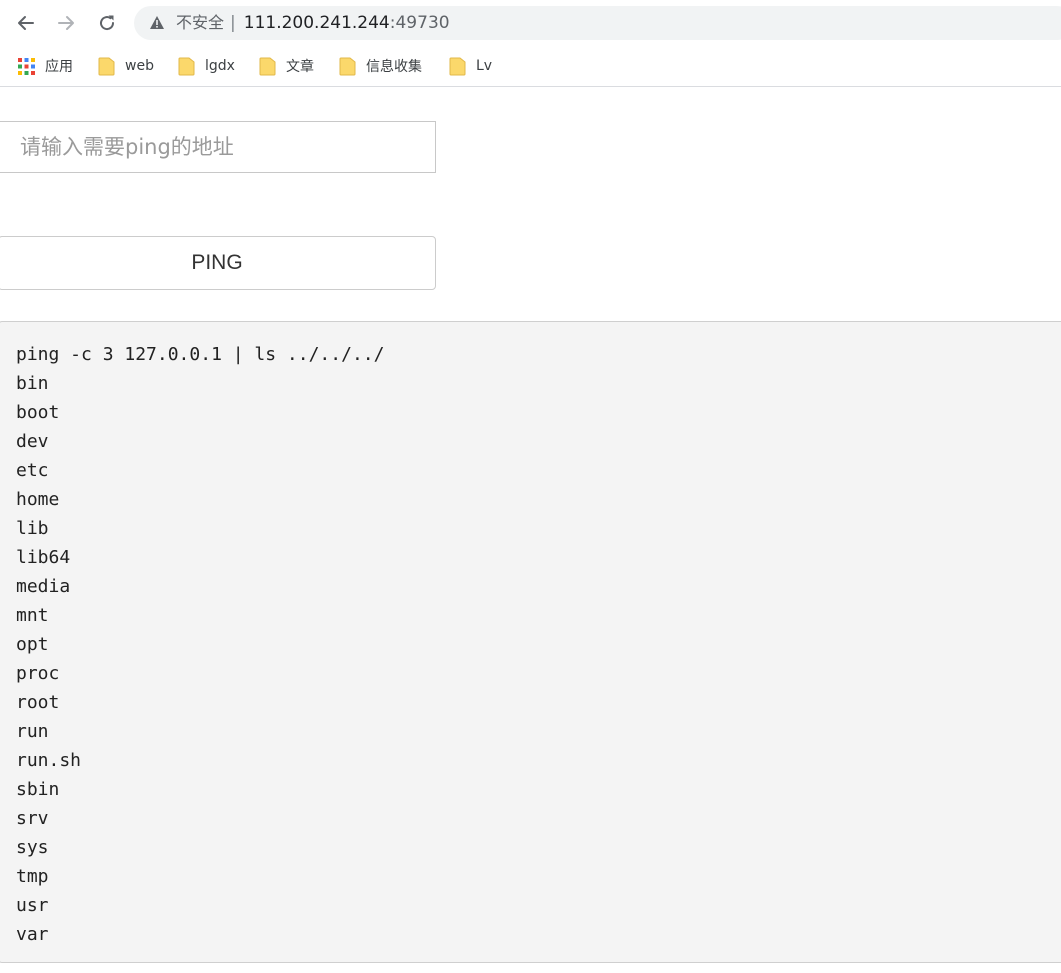 This screenshot has width=1061, height=973. What do you see at coordinates (32, 470) in the screenshot?
I see `output-line: etc` at bounding box center [32, 470].